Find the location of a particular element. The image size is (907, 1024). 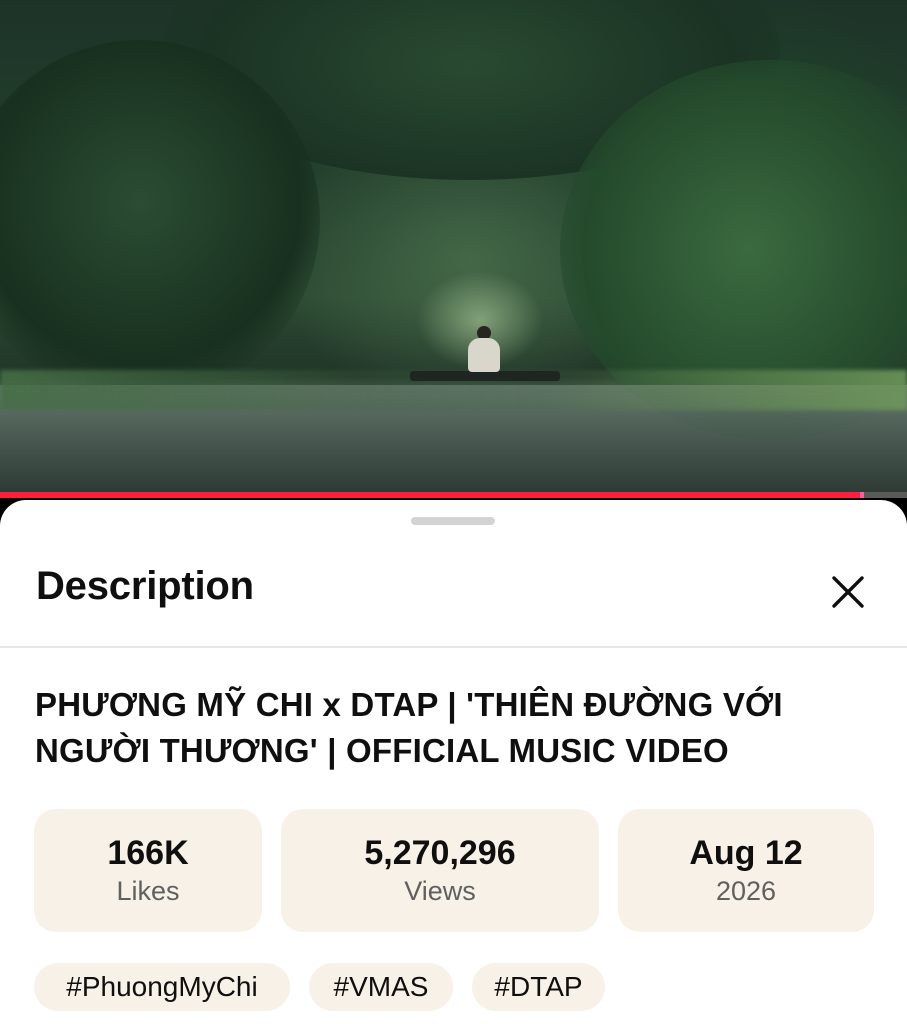

hashtag-chip: #VMAS is located at coordinates (381, 987).